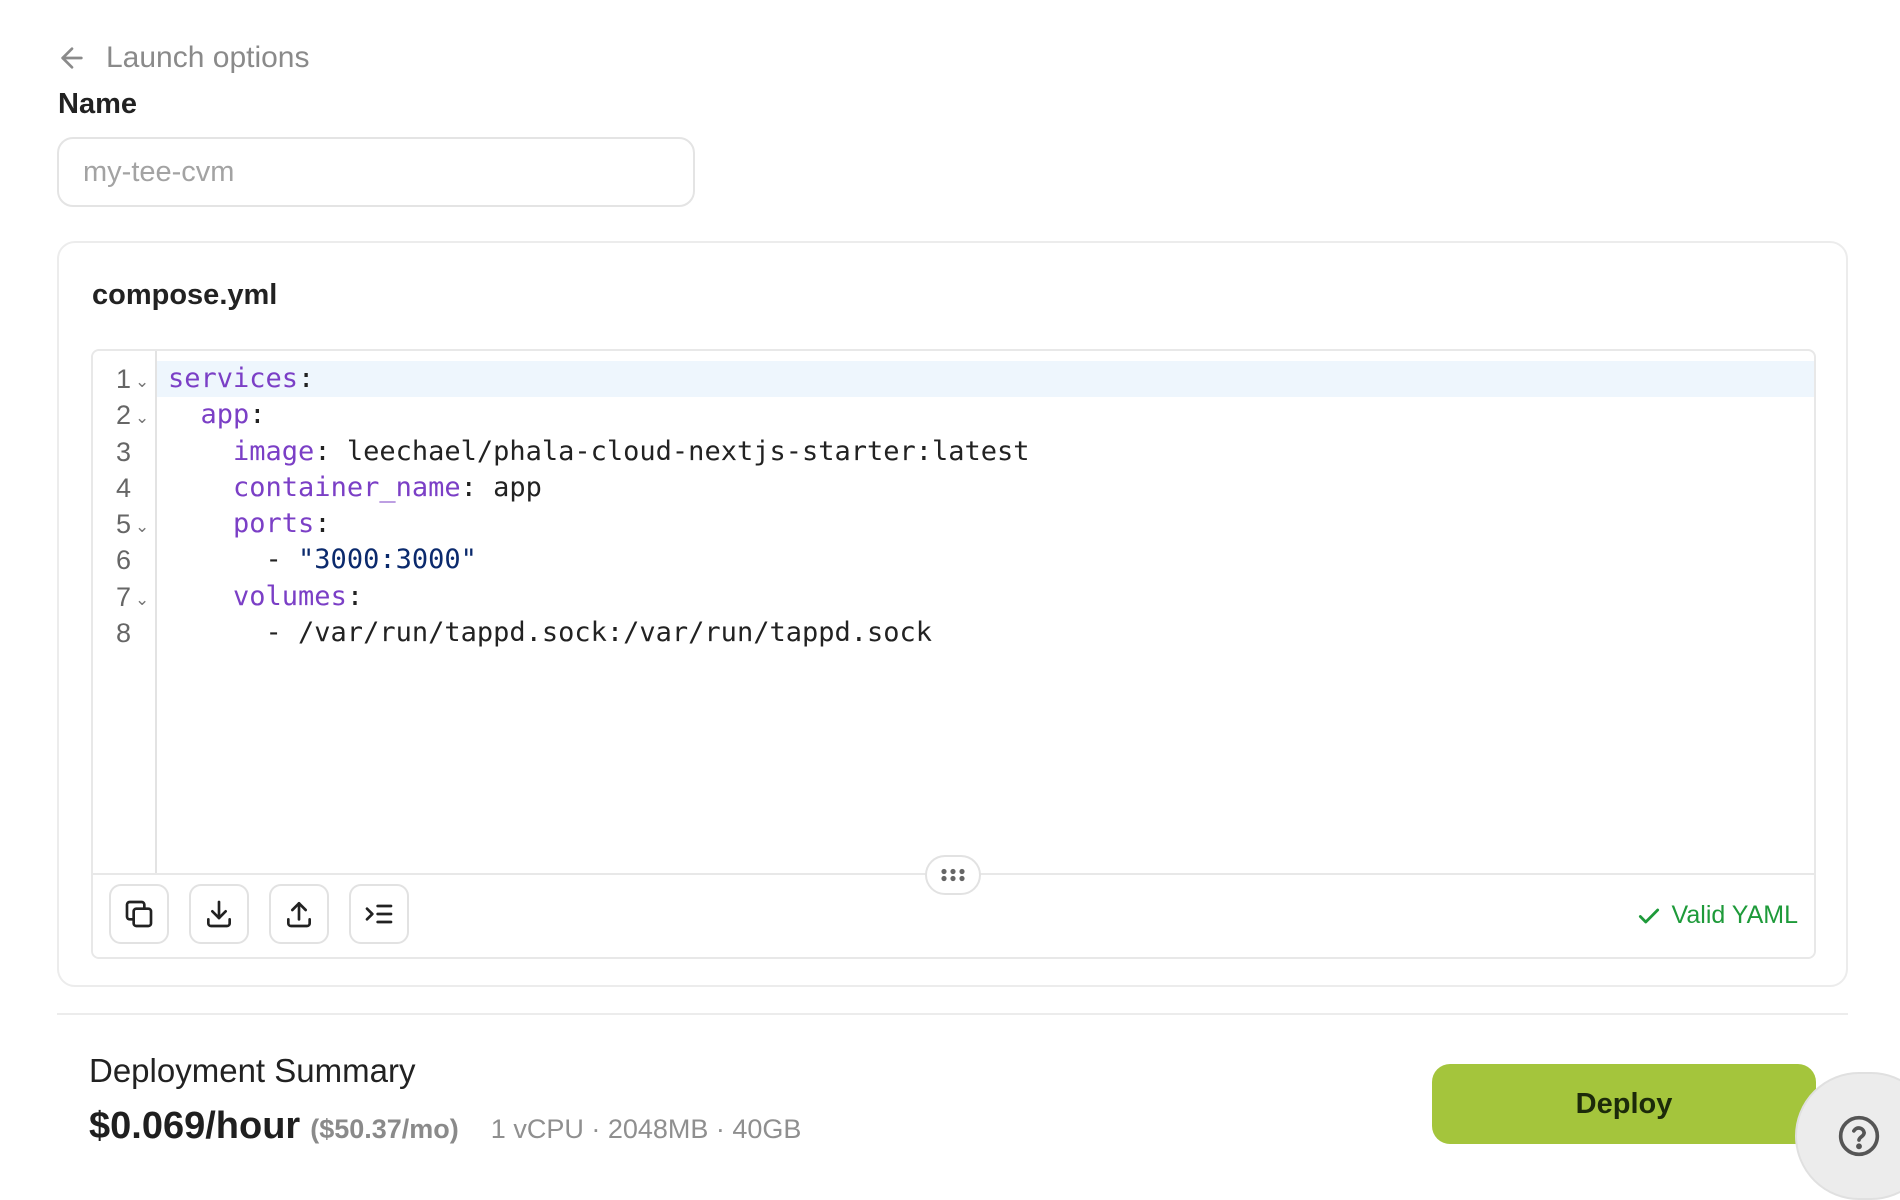  What do you see at coordinates (195, 1126) in the screenshot?
I see `price-per-hour: $0.069/hour` at bounding box center [195, 1126].